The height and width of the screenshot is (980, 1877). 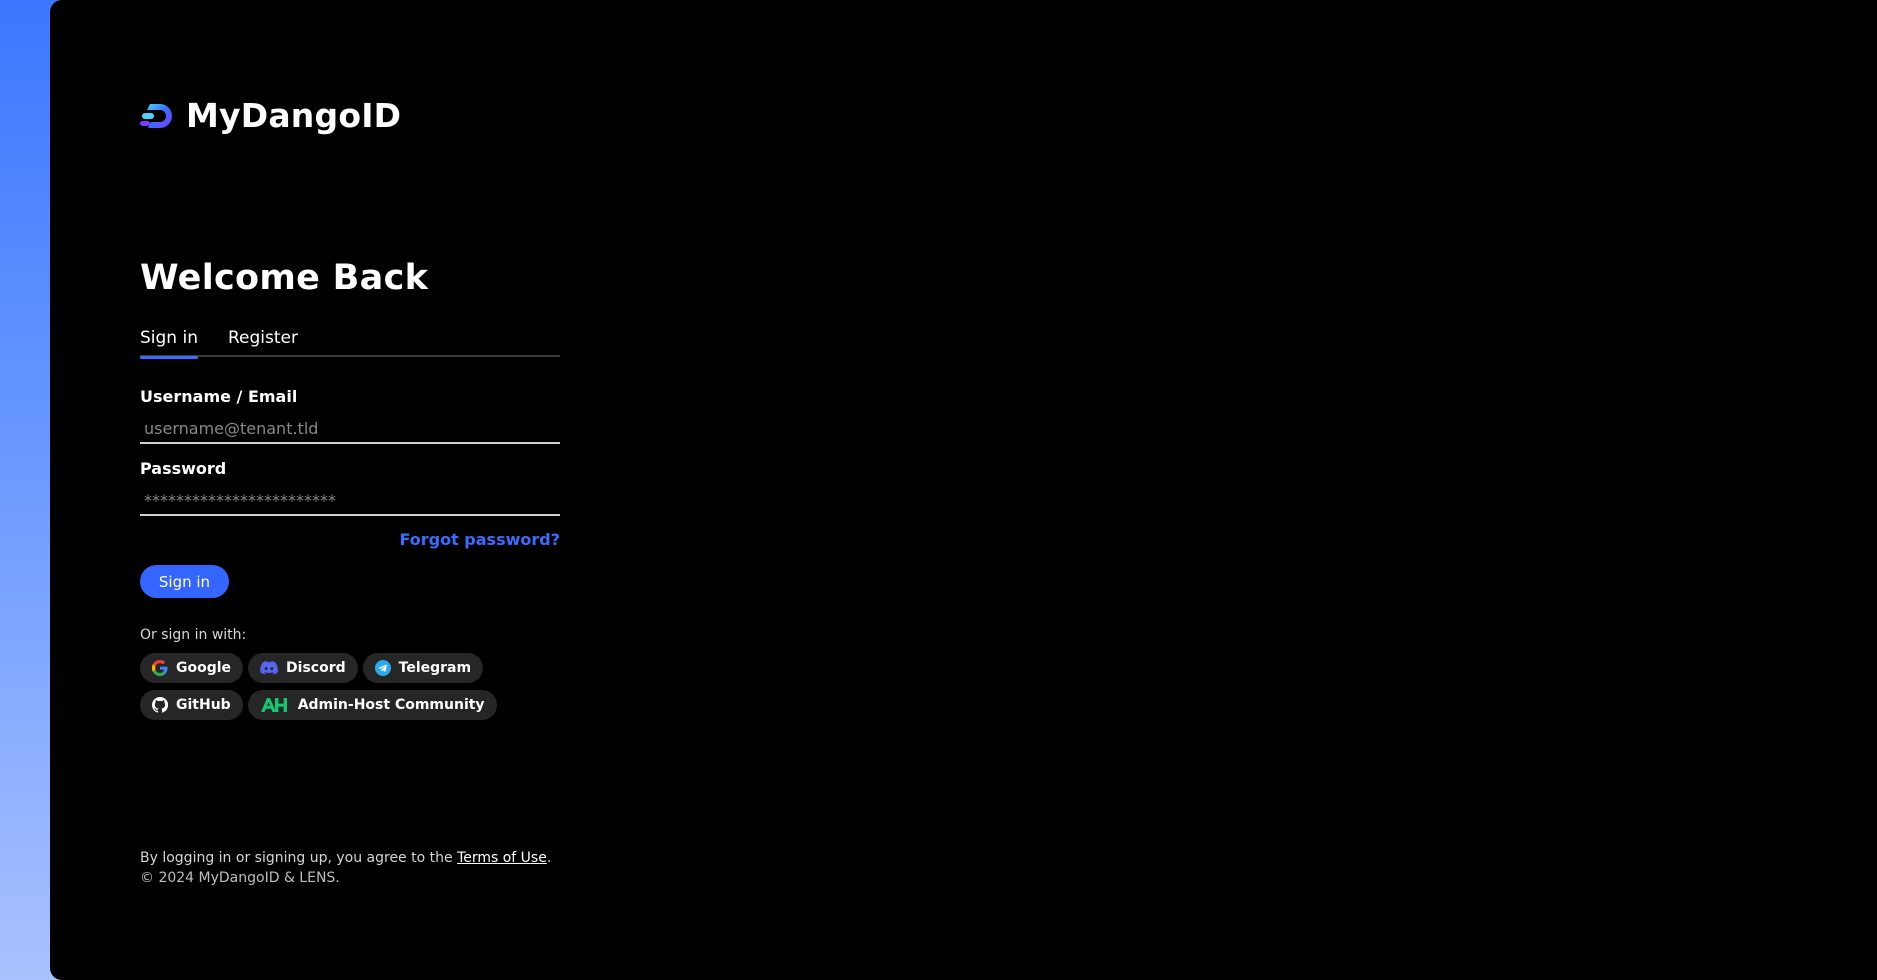 I want to click on terms-of-use-link: Terms of Use, so click(x=502, y=858).